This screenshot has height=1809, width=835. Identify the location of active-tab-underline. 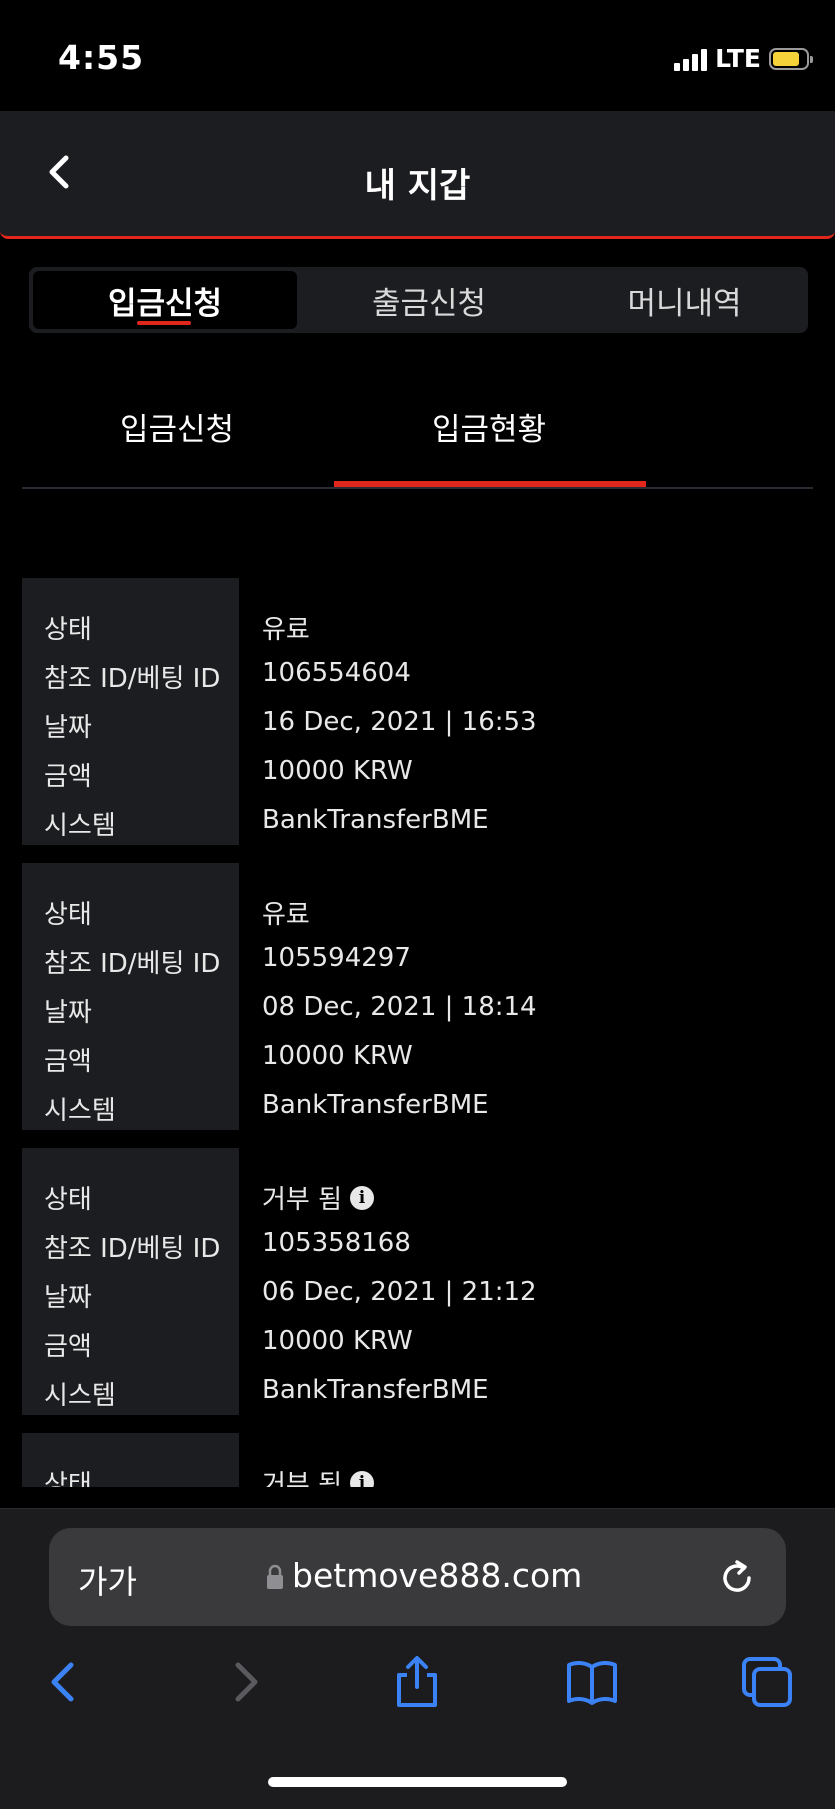
(164, 323).